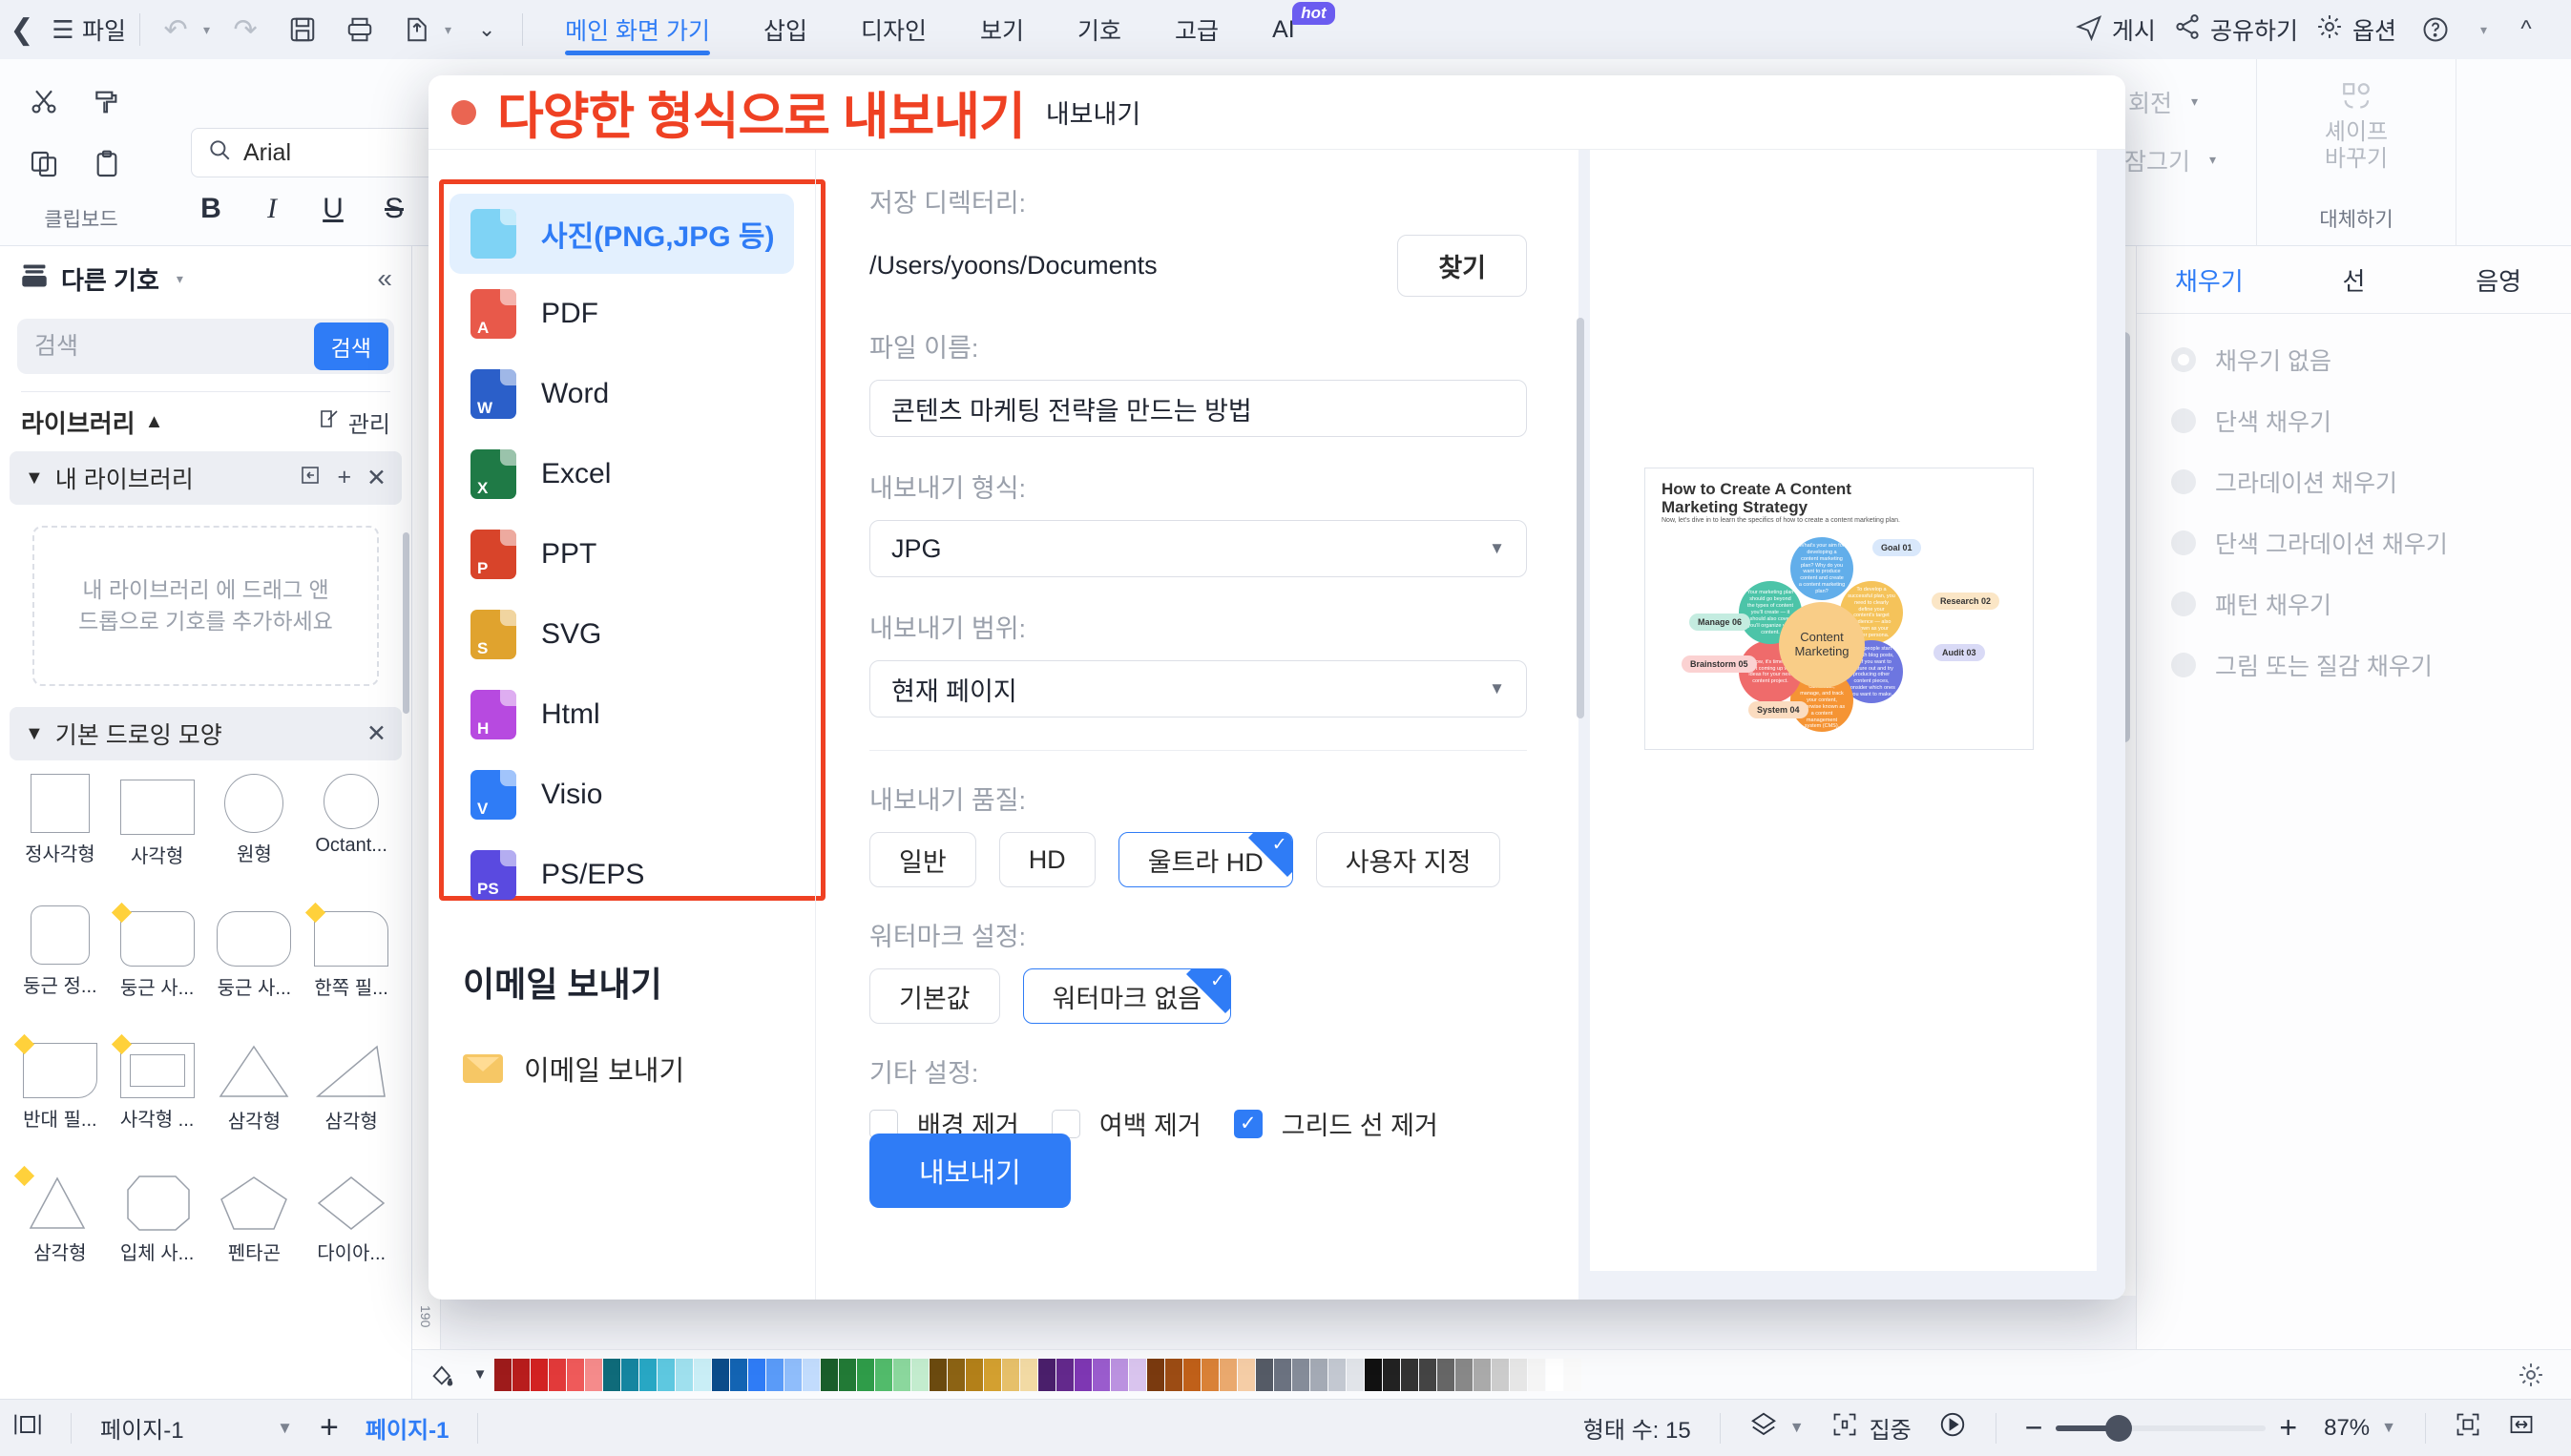 The width and height of the screenshot is (2571, 1456). I want to click on color-swatches, so click(1037, 1375).